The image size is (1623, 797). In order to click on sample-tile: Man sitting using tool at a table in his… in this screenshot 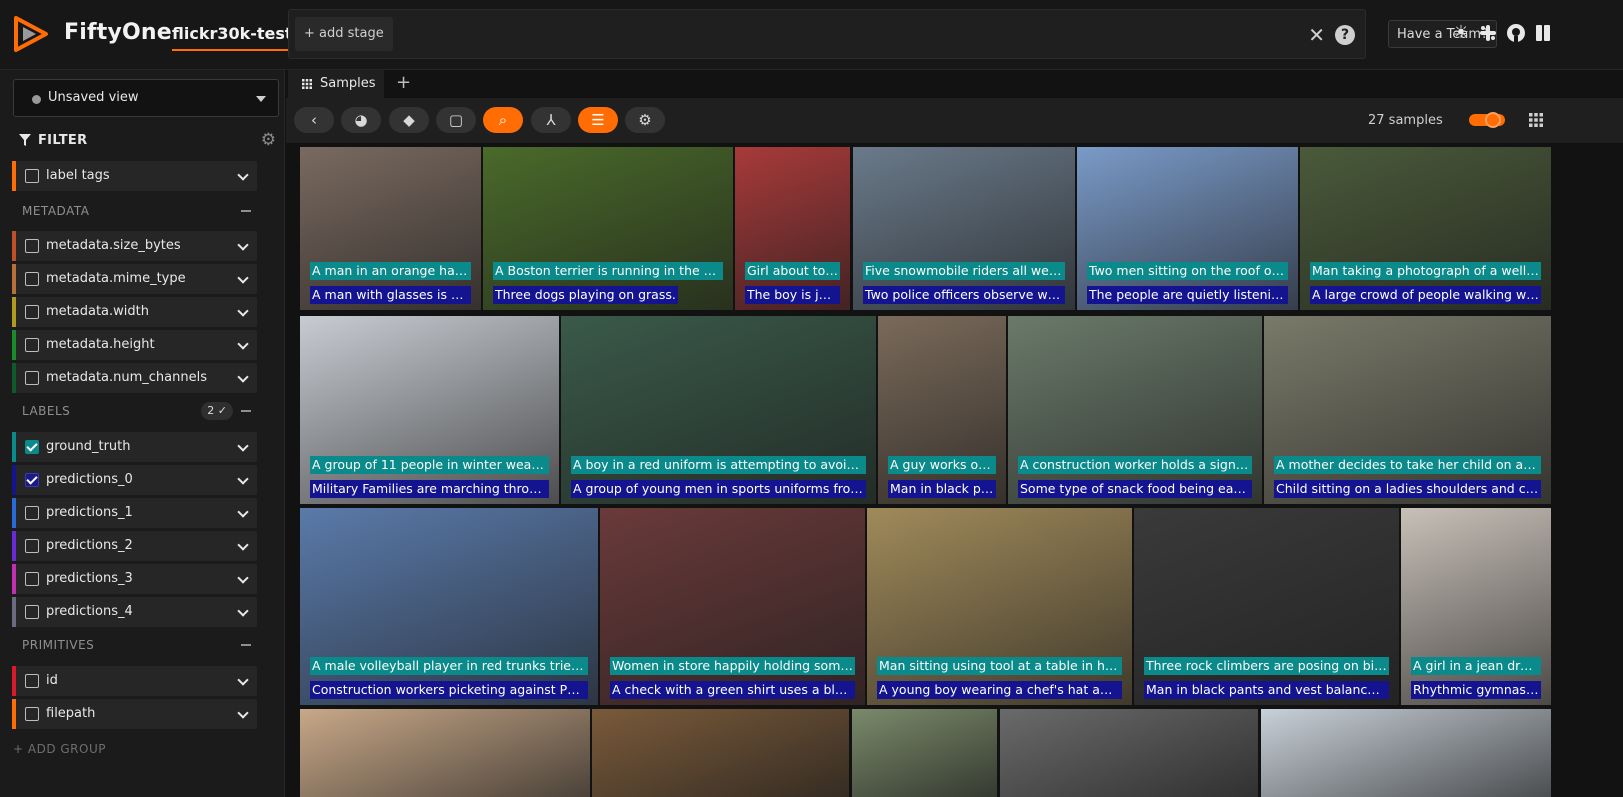, I will do `click(999, 606)`.